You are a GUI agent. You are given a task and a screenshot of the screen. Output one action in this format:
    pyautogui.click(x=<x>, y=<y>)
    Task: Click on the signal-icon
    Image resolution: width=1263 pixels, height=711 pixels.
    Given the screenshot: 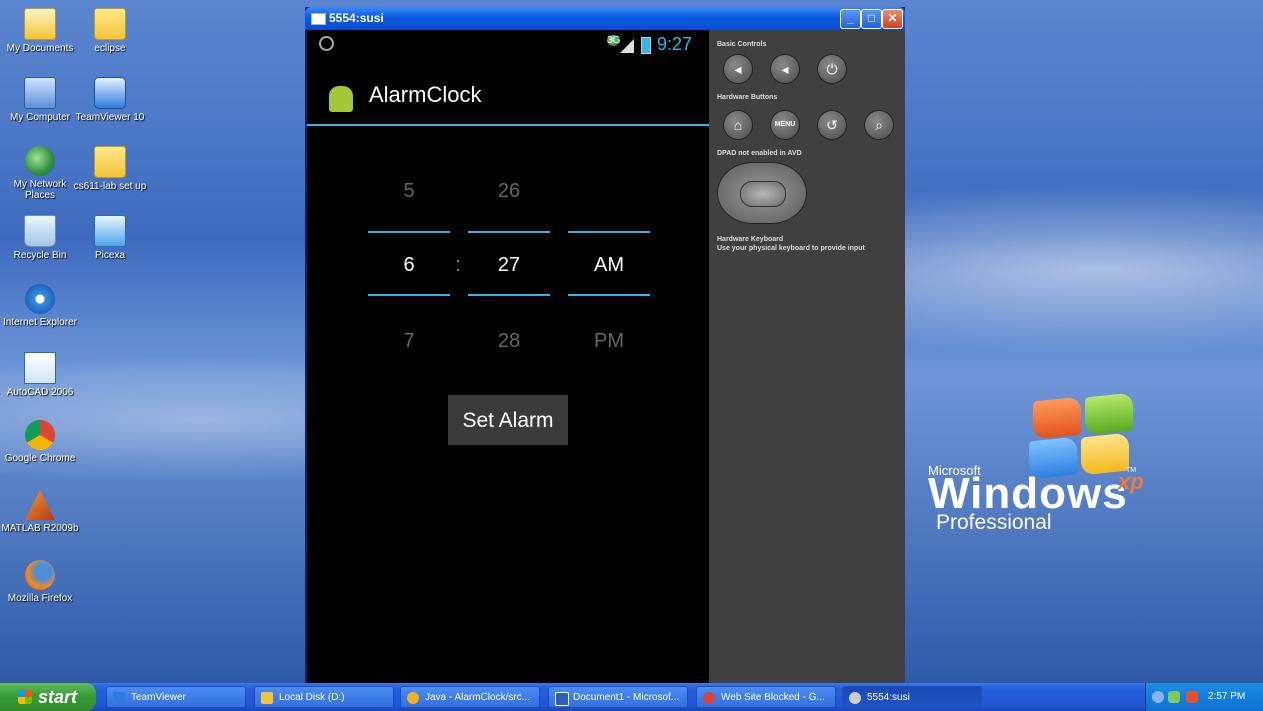 What is the action you would take?
    pyautogui.click(x=627, y=46)
    